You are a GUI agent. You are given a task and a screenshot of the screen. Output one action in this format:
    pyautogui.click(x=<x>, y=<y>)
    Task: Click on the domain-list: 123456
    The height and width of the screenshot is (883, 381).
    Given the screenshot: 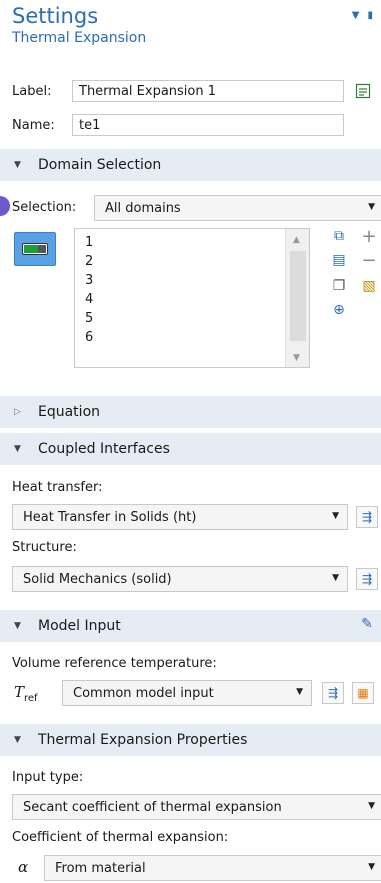 What is the action you would take?
    pyautogui.click(x=192, y=288)
    